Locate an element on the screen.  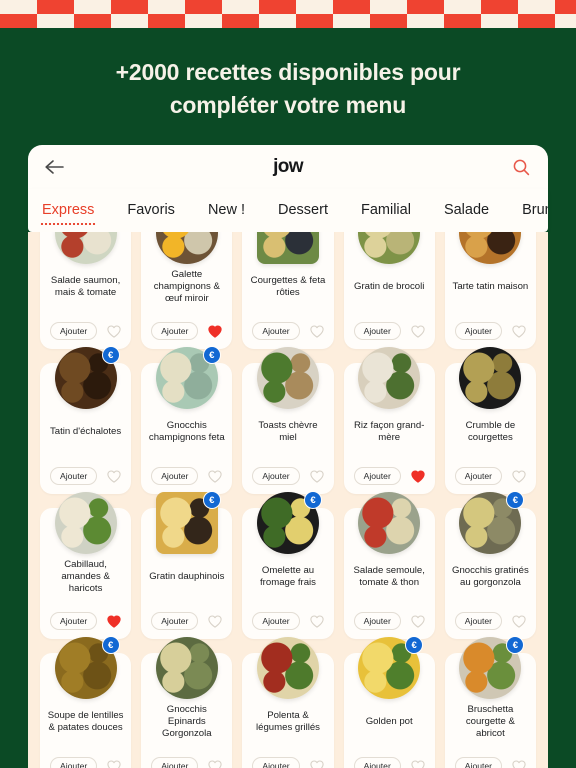
search-icon is located at coordinates (521, 167).